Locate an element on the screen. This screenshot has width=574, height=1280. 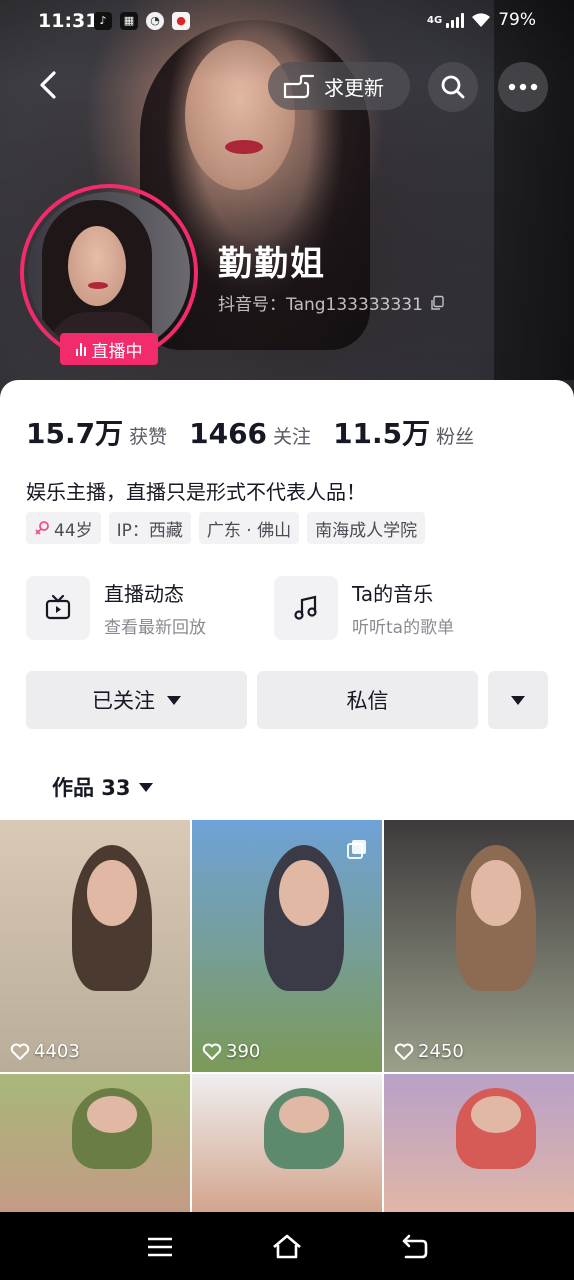
stat-followers: 11.5万 粉丝 is located at coordinates (403, 432).